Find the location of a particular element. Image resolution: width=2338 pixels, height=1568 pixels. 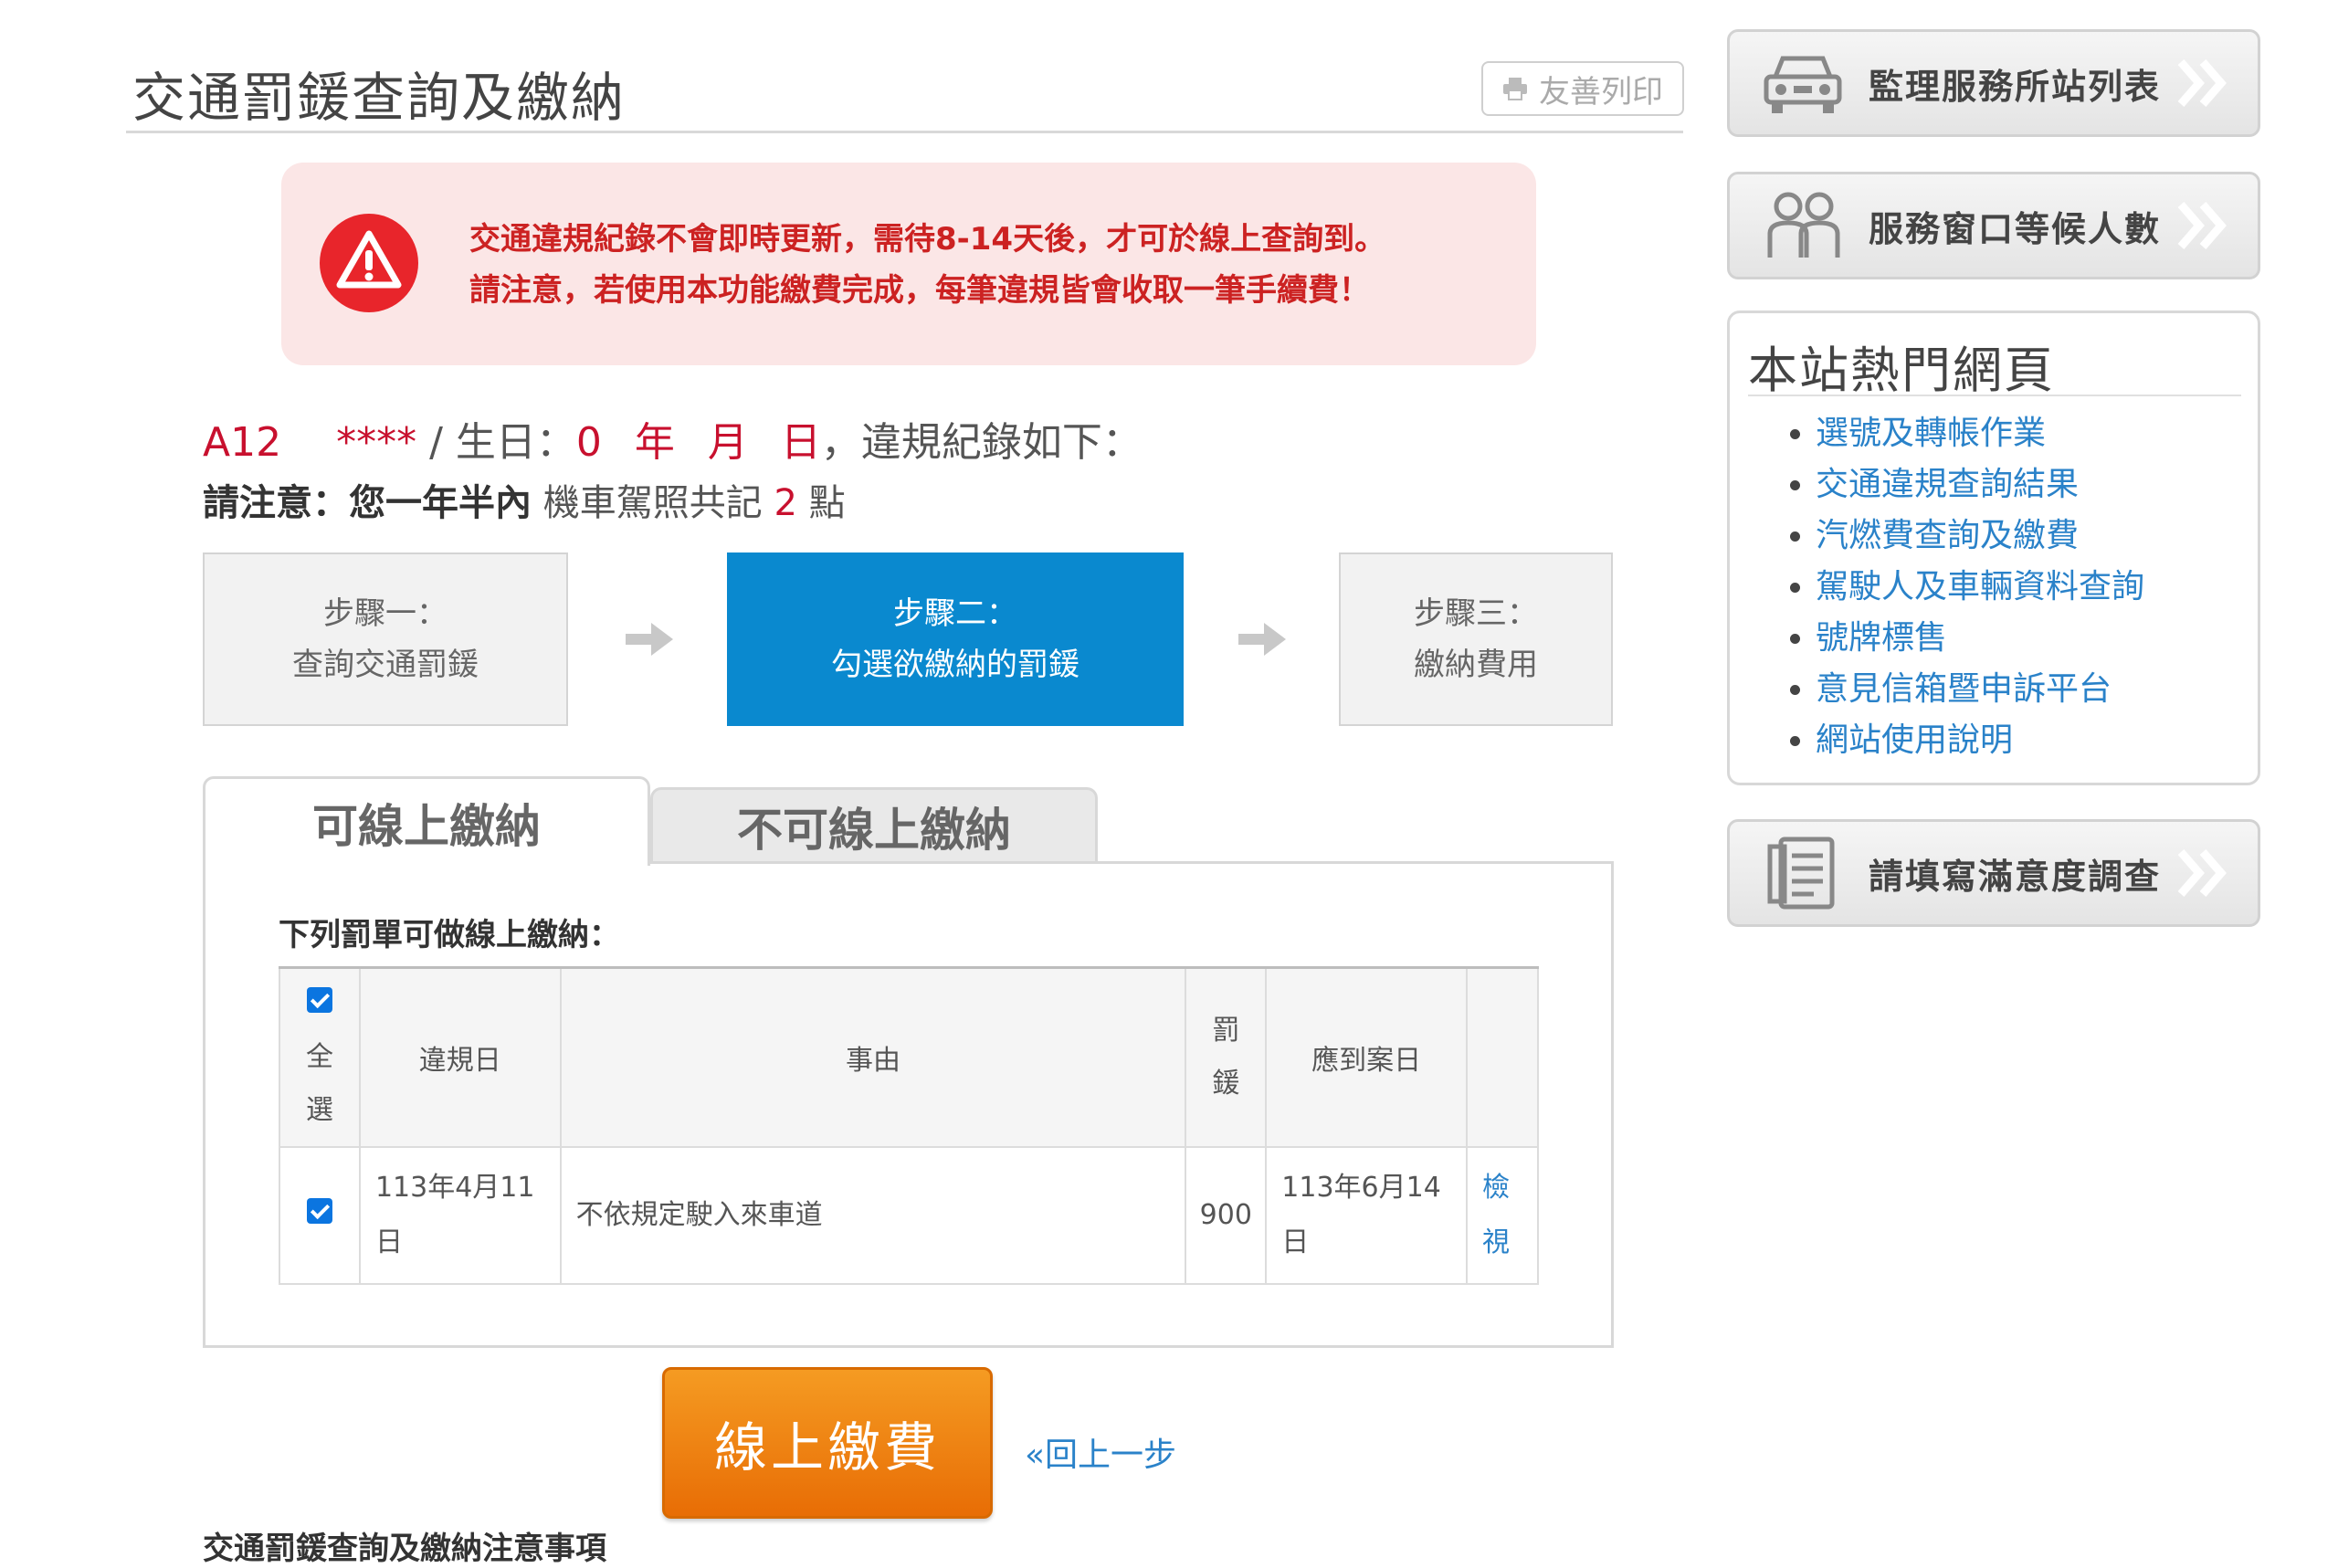

fine-cell: 900 is located at coordinates (1227, 1215).